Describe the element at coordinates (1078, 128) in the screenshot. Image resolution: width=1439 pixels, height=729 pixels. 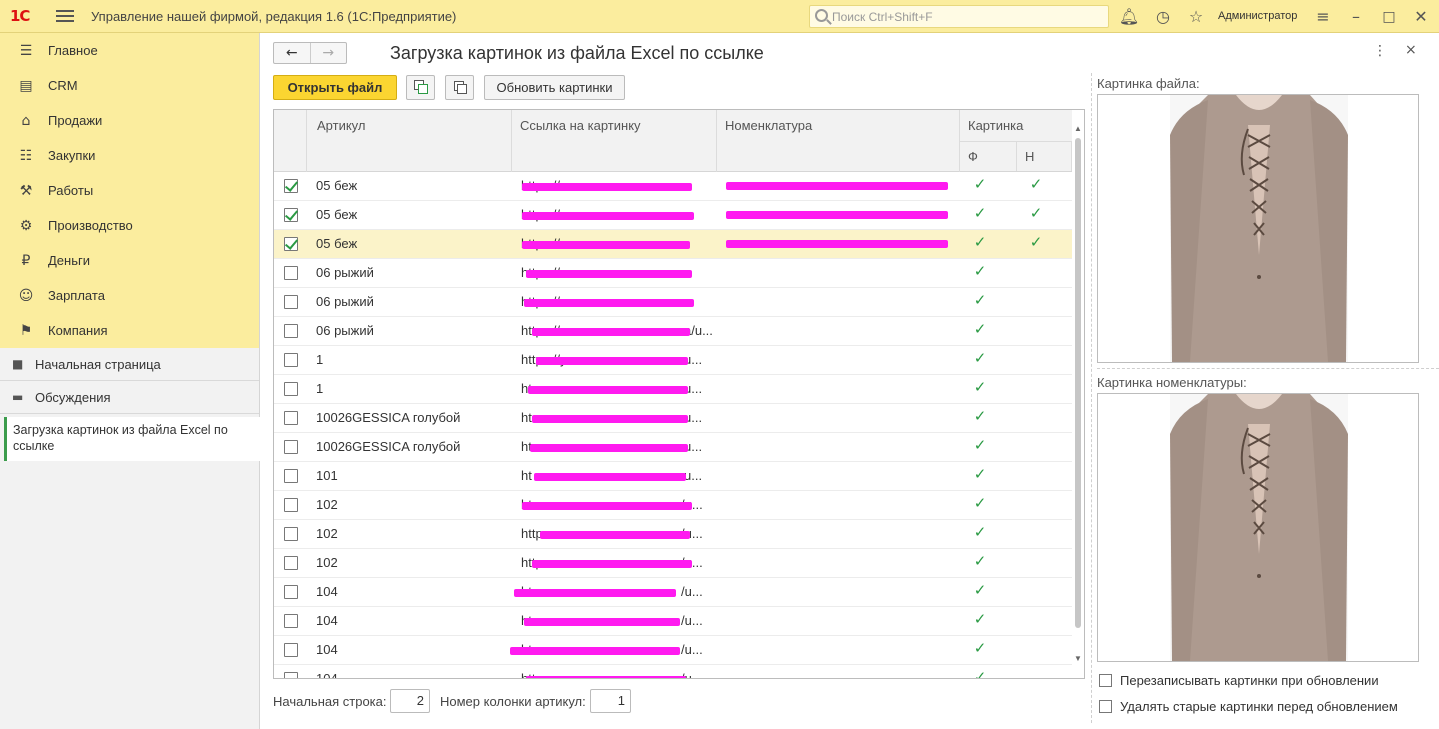
I see `scroll-up-icon: ▲` at that location.